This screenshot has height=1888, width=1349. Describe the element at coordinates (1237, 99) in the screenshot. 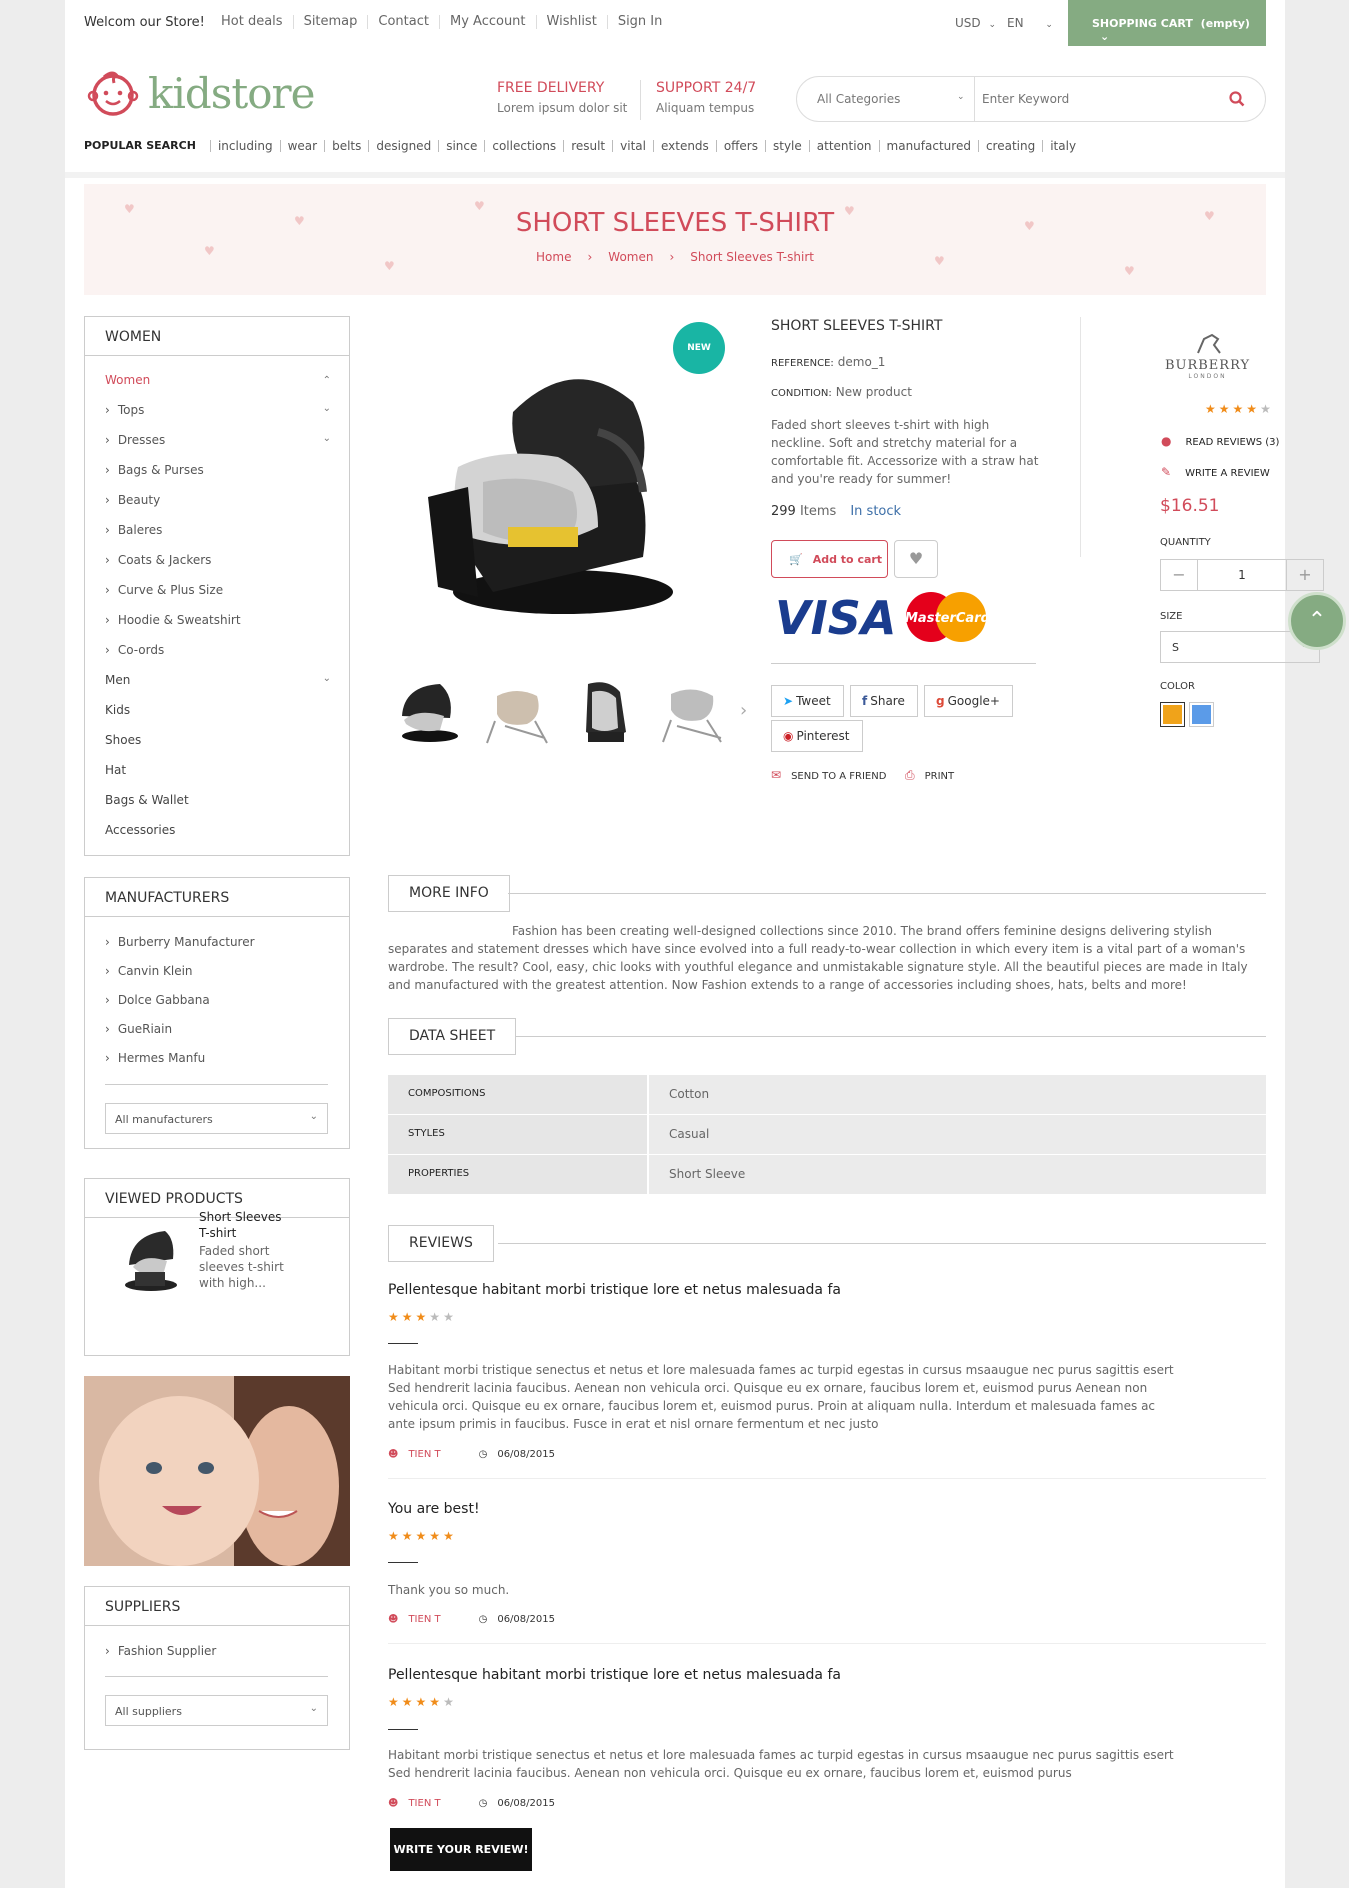

I see `search-icon` at that location.